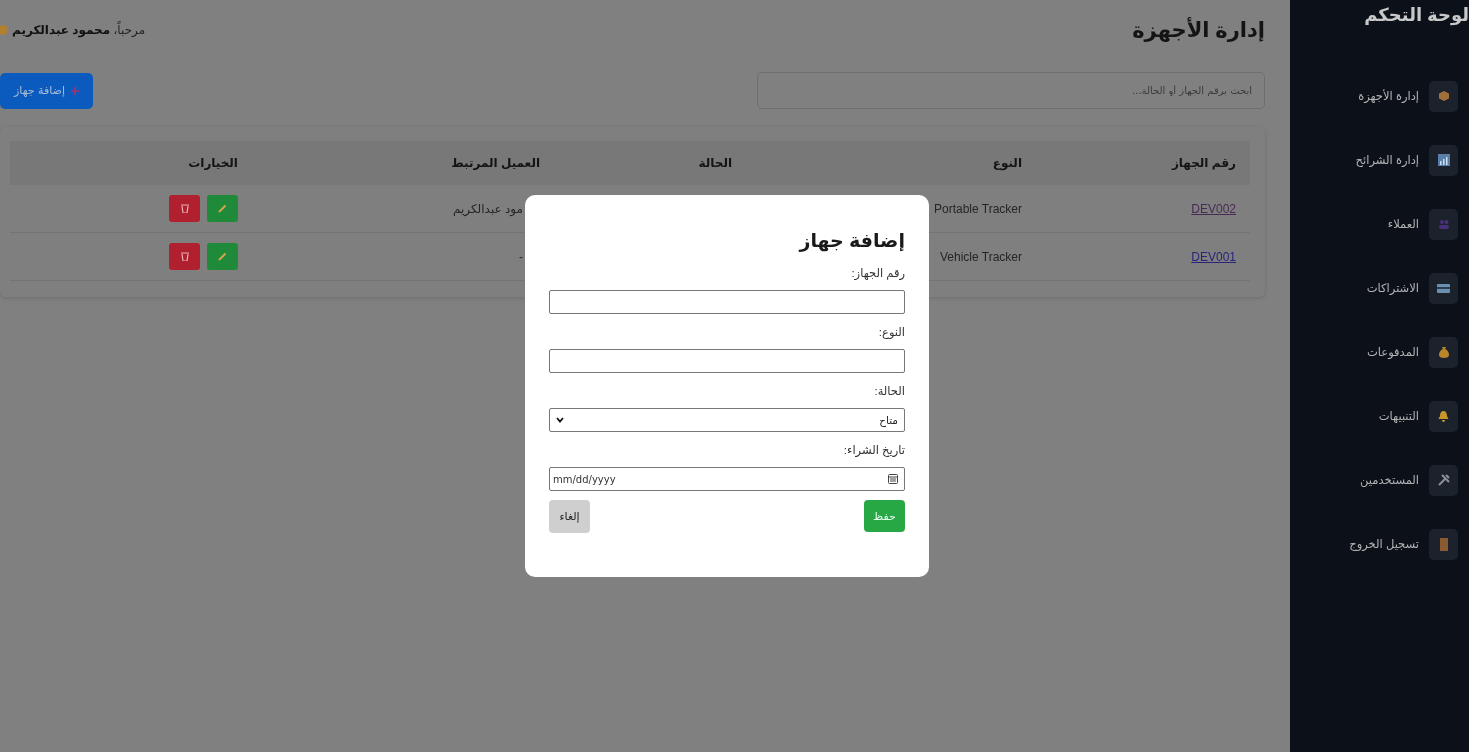 The height and width of the screenshot is (752, 1469). I want to click on people-icon, so click(1443, 224).